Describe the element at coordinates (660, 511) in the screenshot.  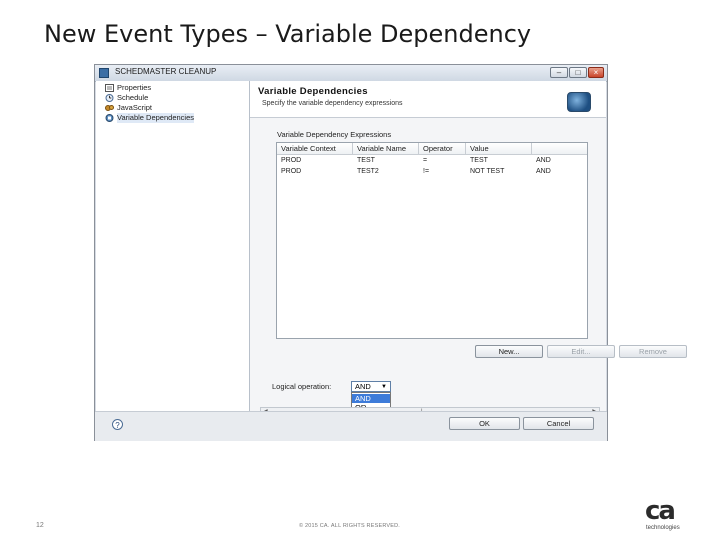
I see `logo-mark: ca` at that location.